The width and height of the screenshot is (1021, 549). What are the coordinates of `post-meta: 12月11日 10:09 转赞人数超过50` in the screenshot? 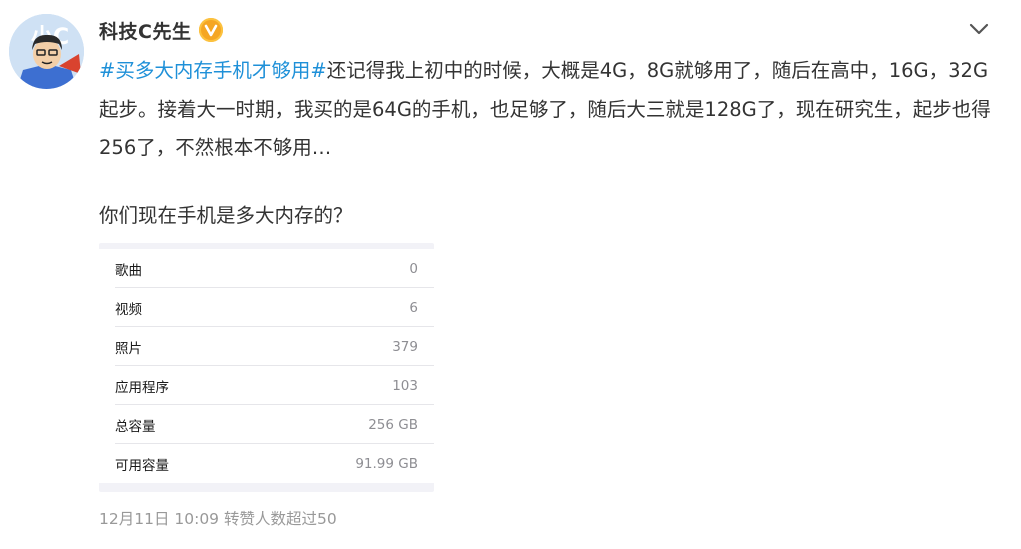 It's located at (218, 519).